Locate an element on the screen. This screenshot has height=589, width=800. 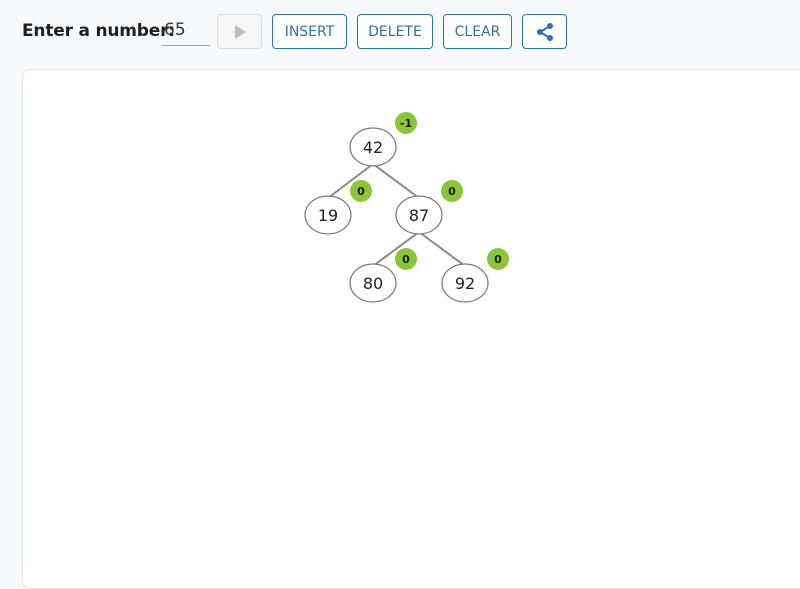
avl-tree: 42 -1 19 0 87 0 80 0 92 0 is located at coordinates (406, 207).